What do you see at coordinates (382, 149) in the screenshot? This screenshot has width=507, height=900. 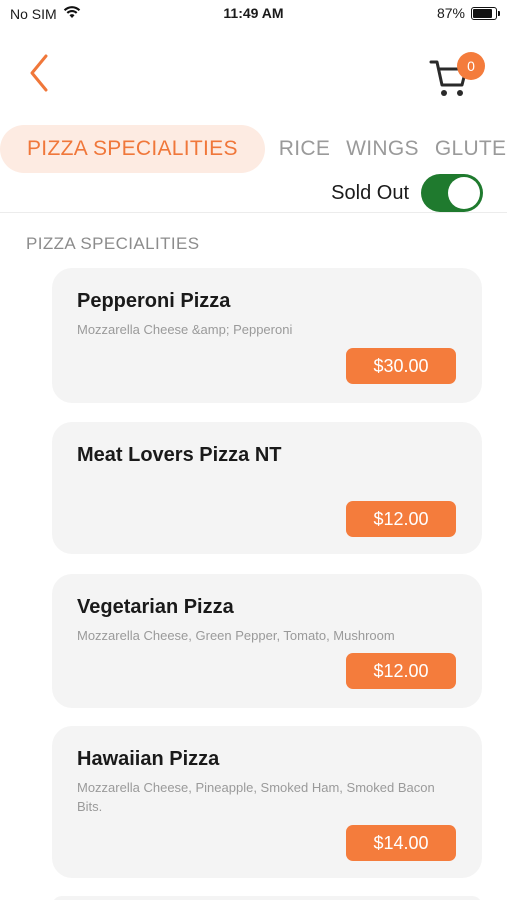 I see `tab-wings: WINGS` at bounding box center [382, 149].